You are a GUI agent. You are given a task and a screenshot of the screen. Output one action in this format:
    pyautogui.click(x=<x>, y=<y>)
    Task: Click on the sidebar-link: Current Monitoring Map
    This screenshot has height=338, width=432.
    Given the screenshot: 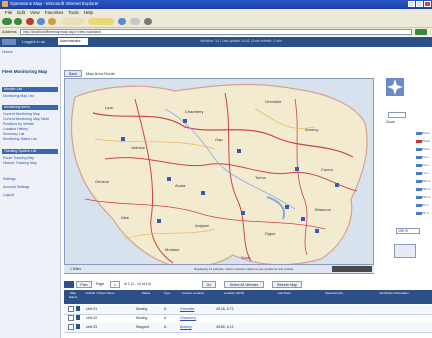 What is the action you would take?
    pyautogui.click(x=21, y=114)
    